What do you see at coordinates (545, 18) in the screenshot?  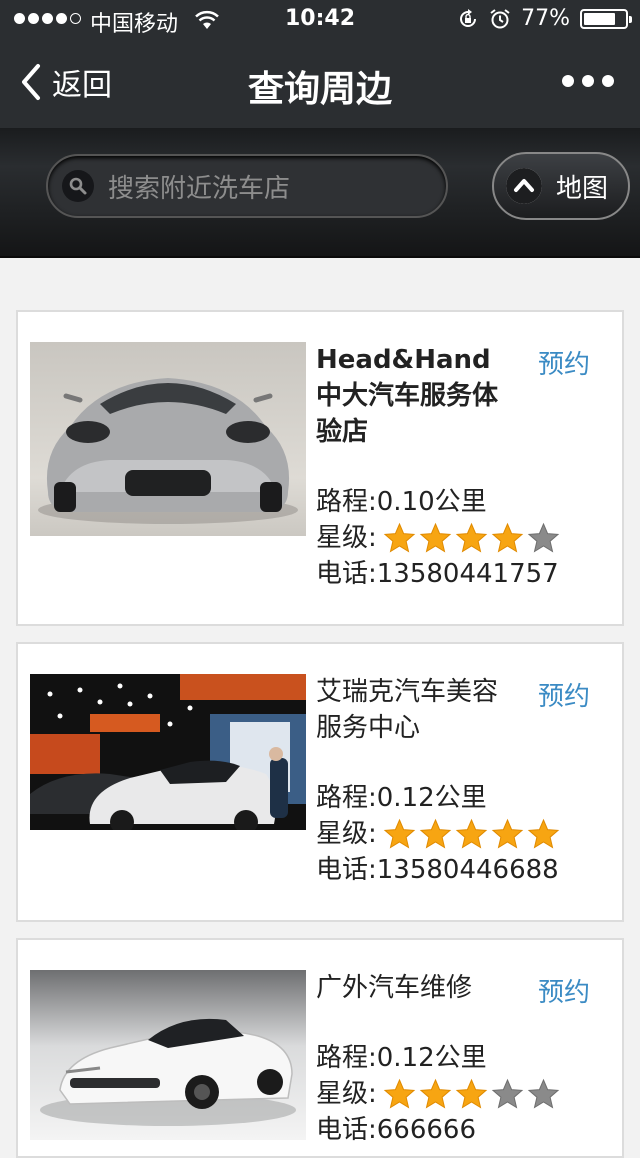 I see `battery-percentage: 77%` at bounding box center [545, 18].